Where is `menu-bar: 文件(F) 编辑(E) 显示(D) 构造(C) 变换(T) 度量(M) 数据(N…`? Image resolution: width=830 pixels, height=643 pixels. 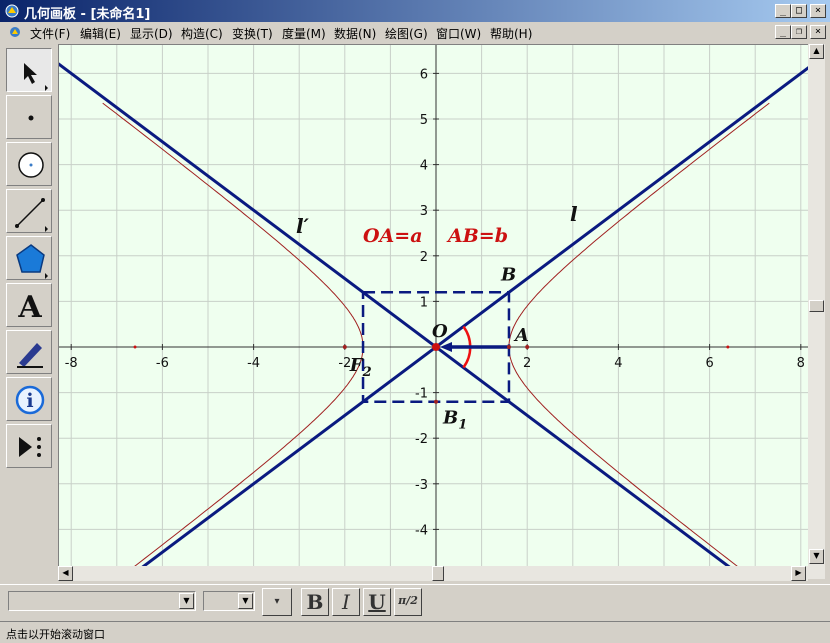 menu-bar: 文件(F) 编辑(E) 显示(D) 构造(C) 变换(T) 度量(M) 数据(N… is located at coordinates (415, 32).